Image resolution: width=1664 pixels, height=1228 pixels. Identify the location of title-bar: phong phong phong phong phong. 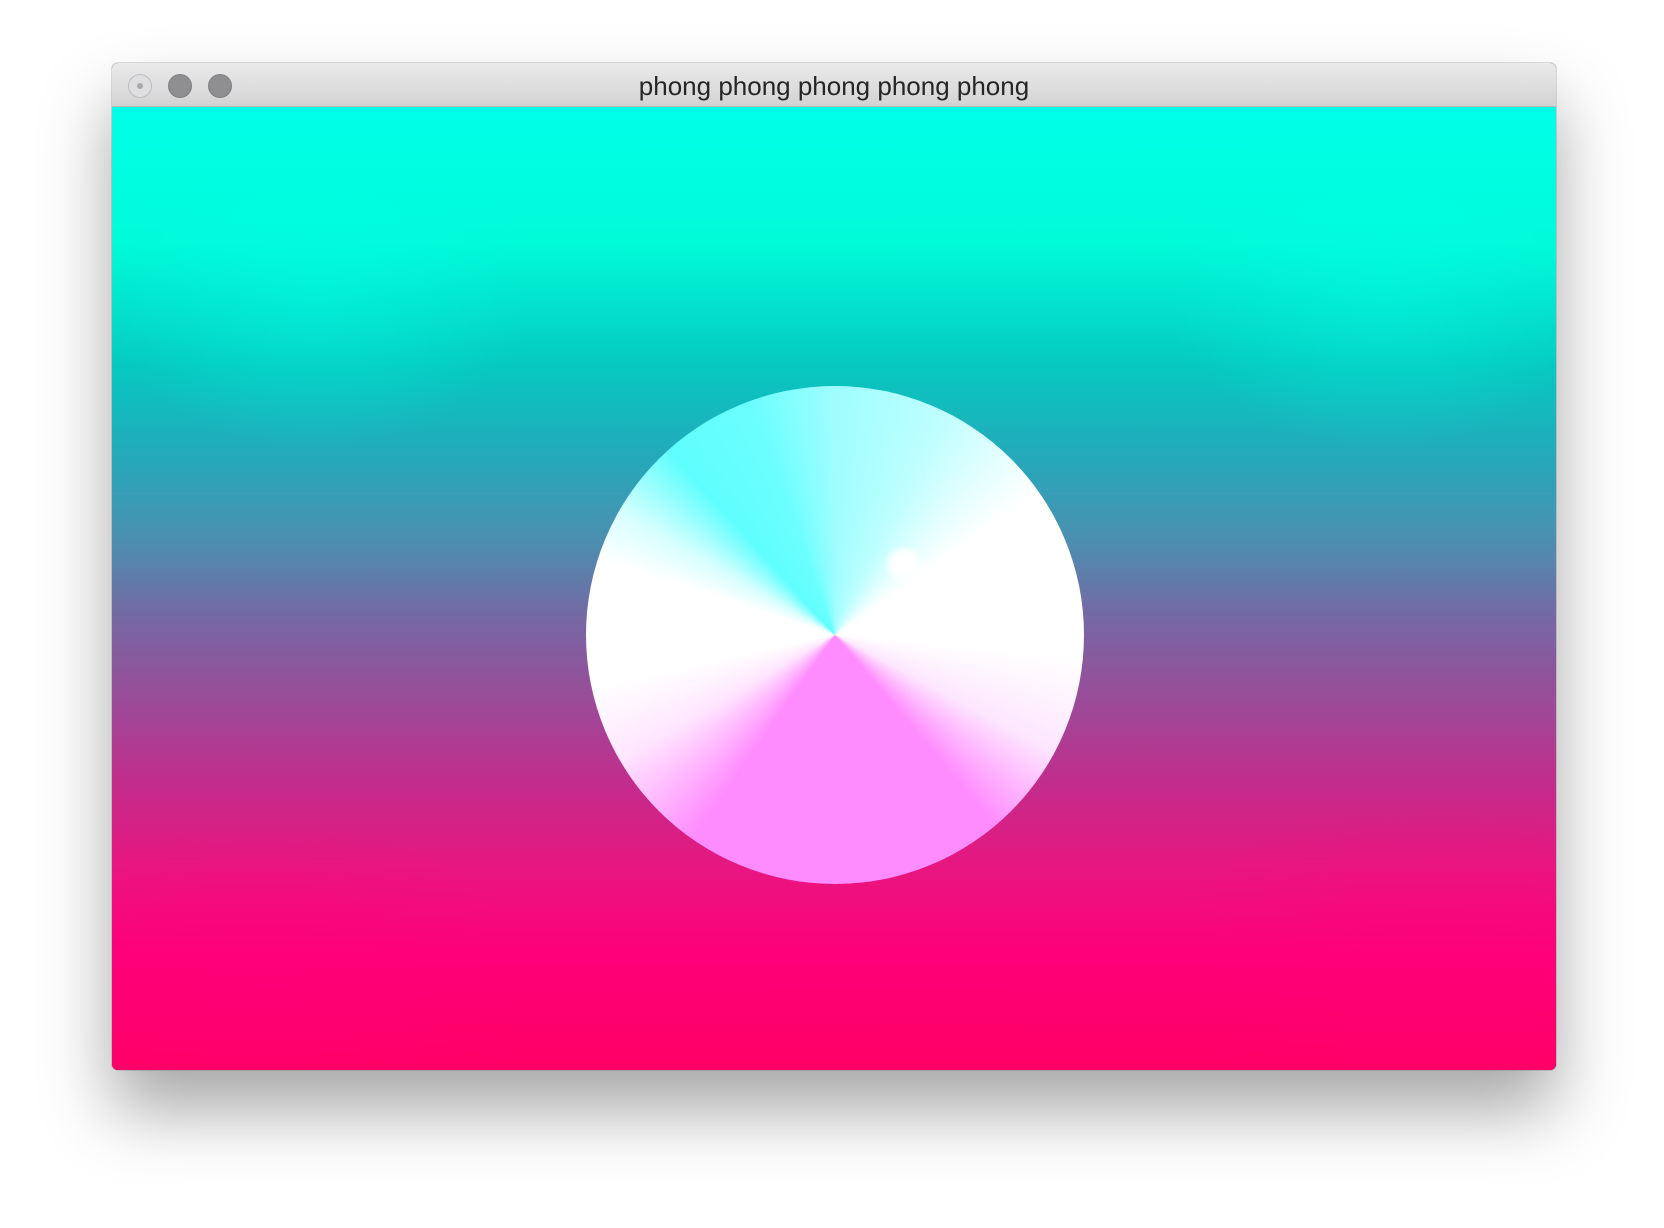
(834, 85).